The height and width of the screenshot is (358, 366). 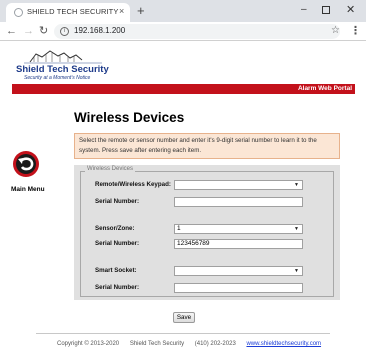 I want to click on forward-arrow-icon: →, so click(x=28, y=31).